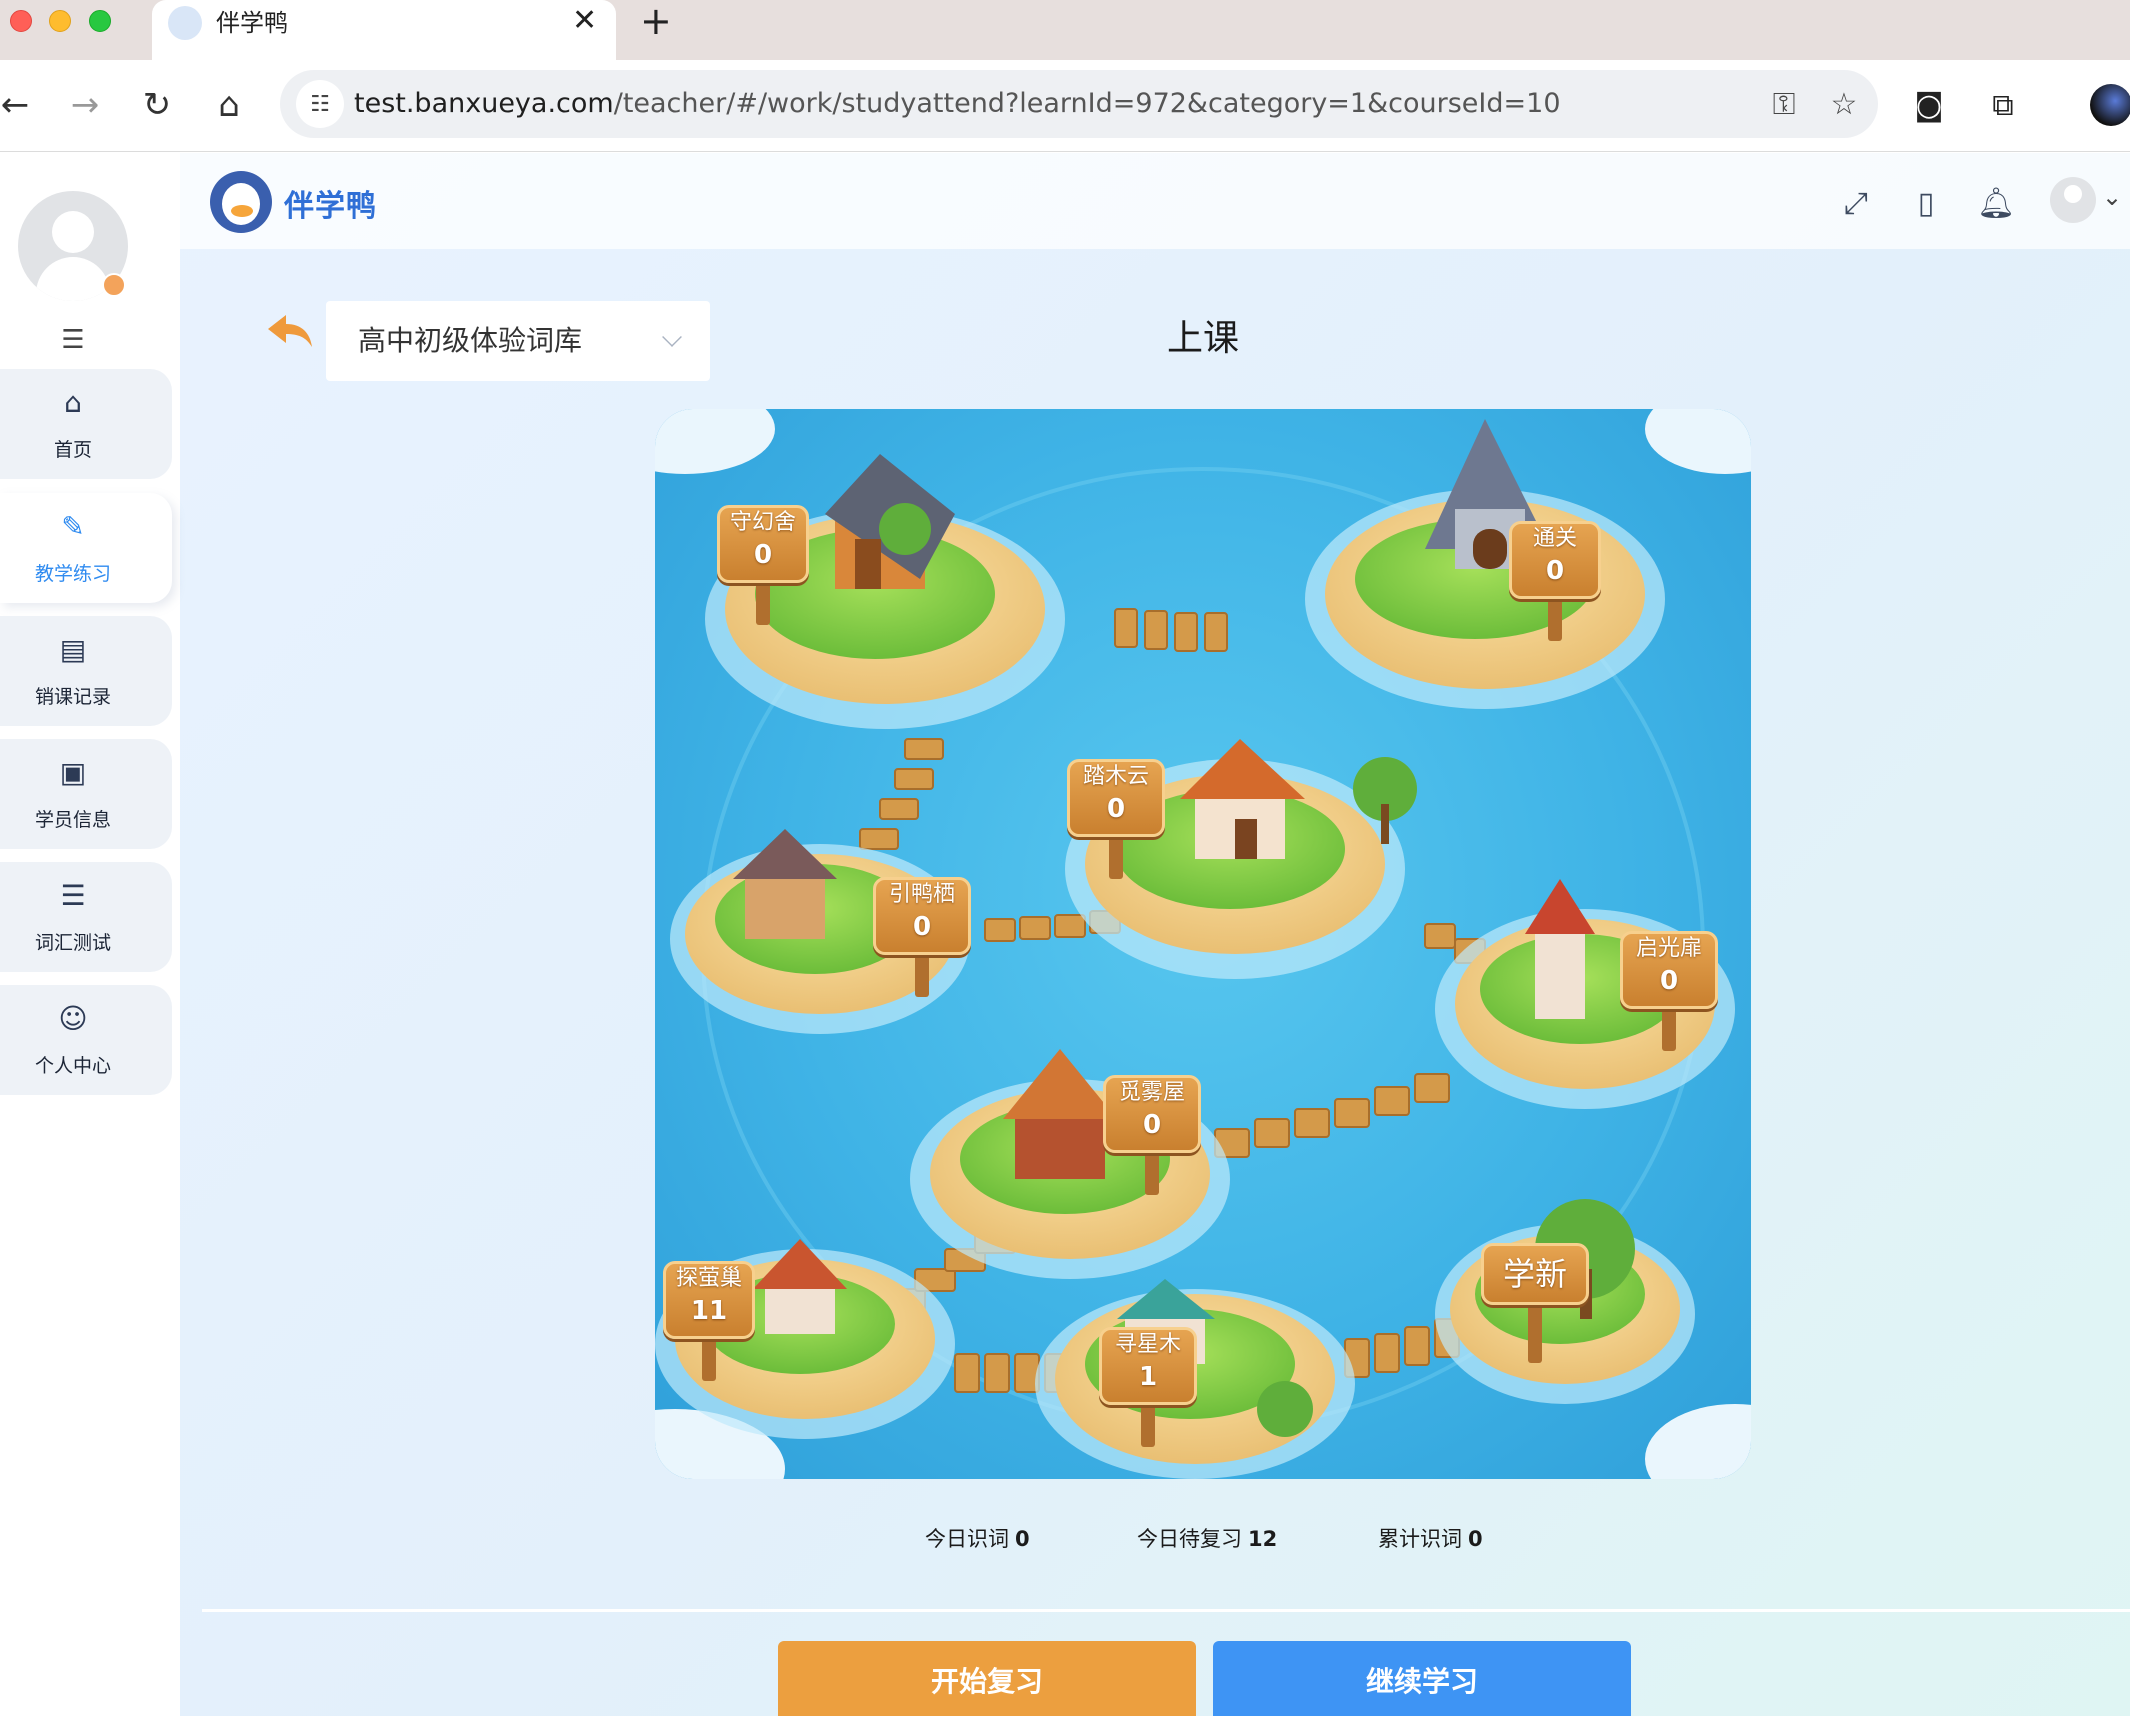  What do you see at coordinates (185, 23) in the screenshot?
I see `duck-favicon-icon` at bounding box center [185, 23].